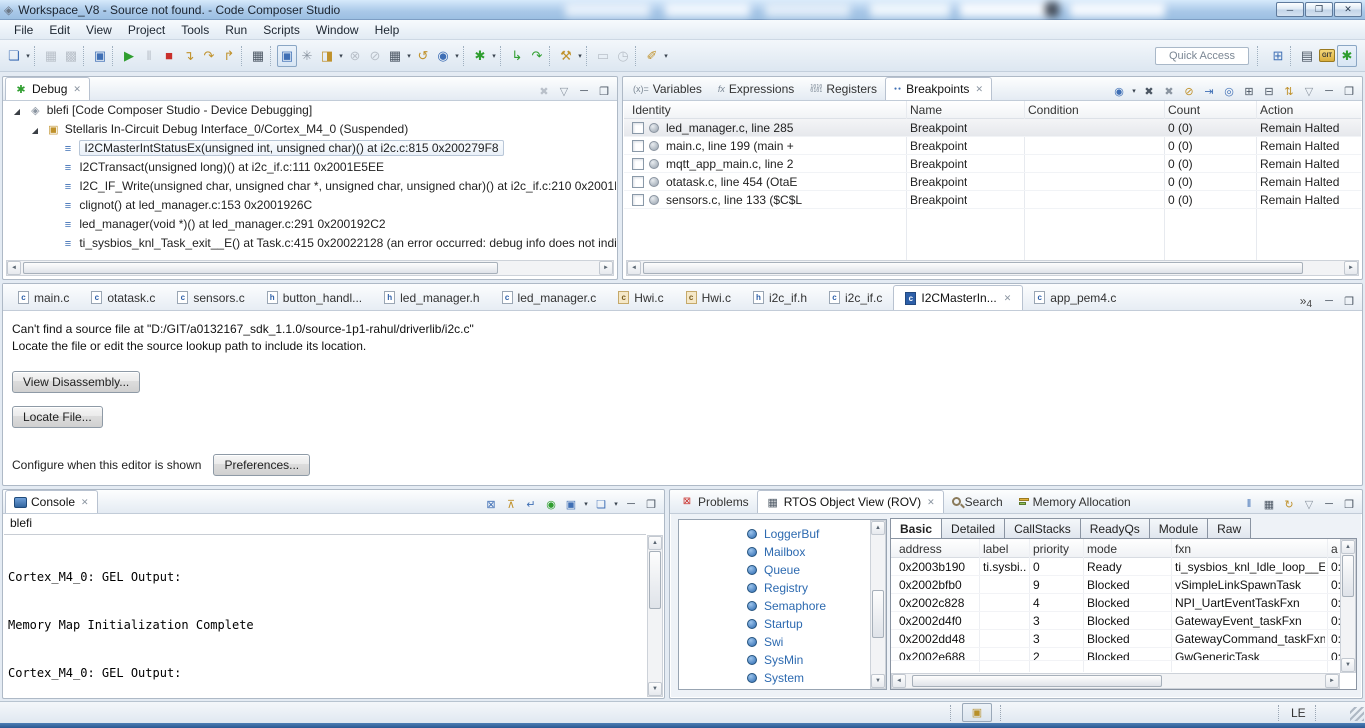  What do you see at coordinates (1309, 91) in the screenshot?
I see `view-menu-icon: ▽` at bounding box center [1309, 91].